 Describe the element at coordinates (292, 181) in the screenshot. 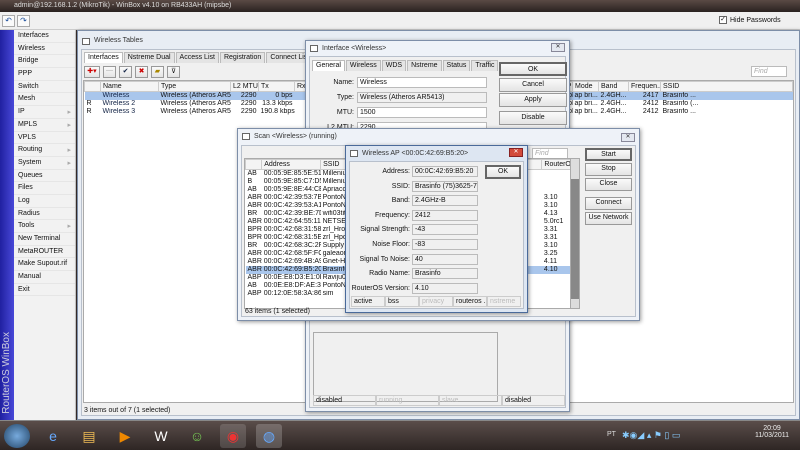

I see `table-cell: 00:05:9E:85:C7:D5` at that location.